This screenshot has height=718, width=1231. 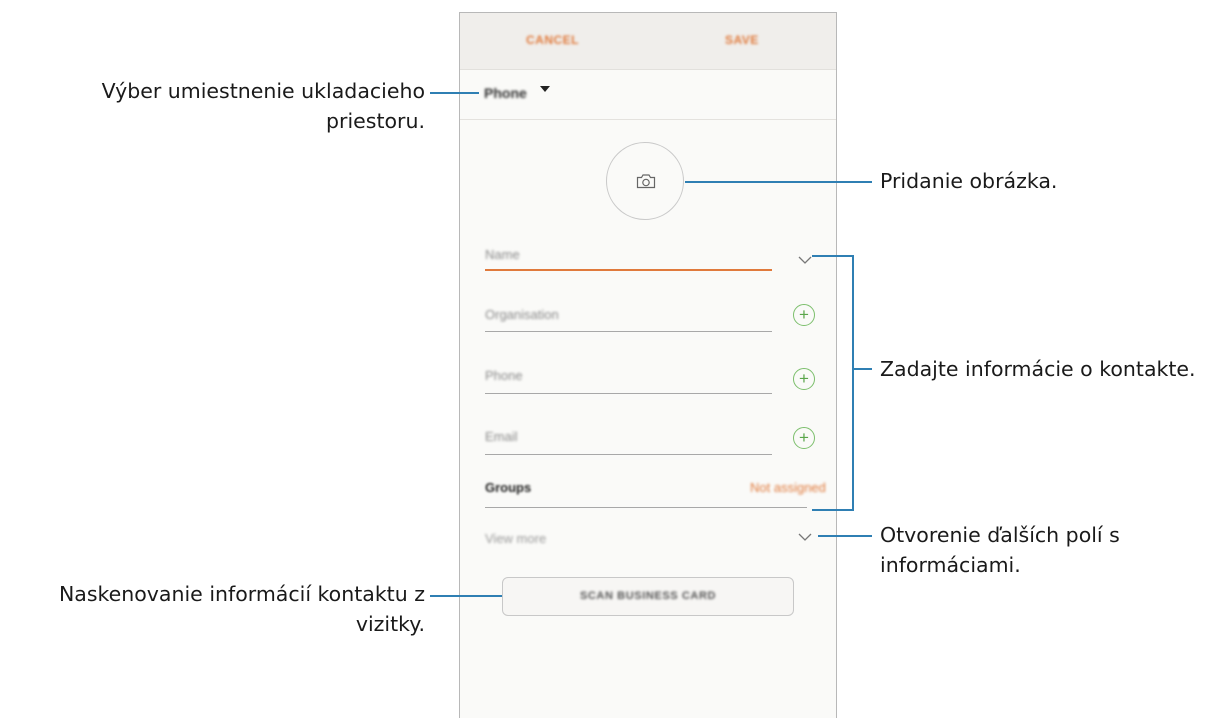 What do you see at coordinates (454, 93) in the screenshot?
I see `callout-line-storage` at bounding box center [454, 93].